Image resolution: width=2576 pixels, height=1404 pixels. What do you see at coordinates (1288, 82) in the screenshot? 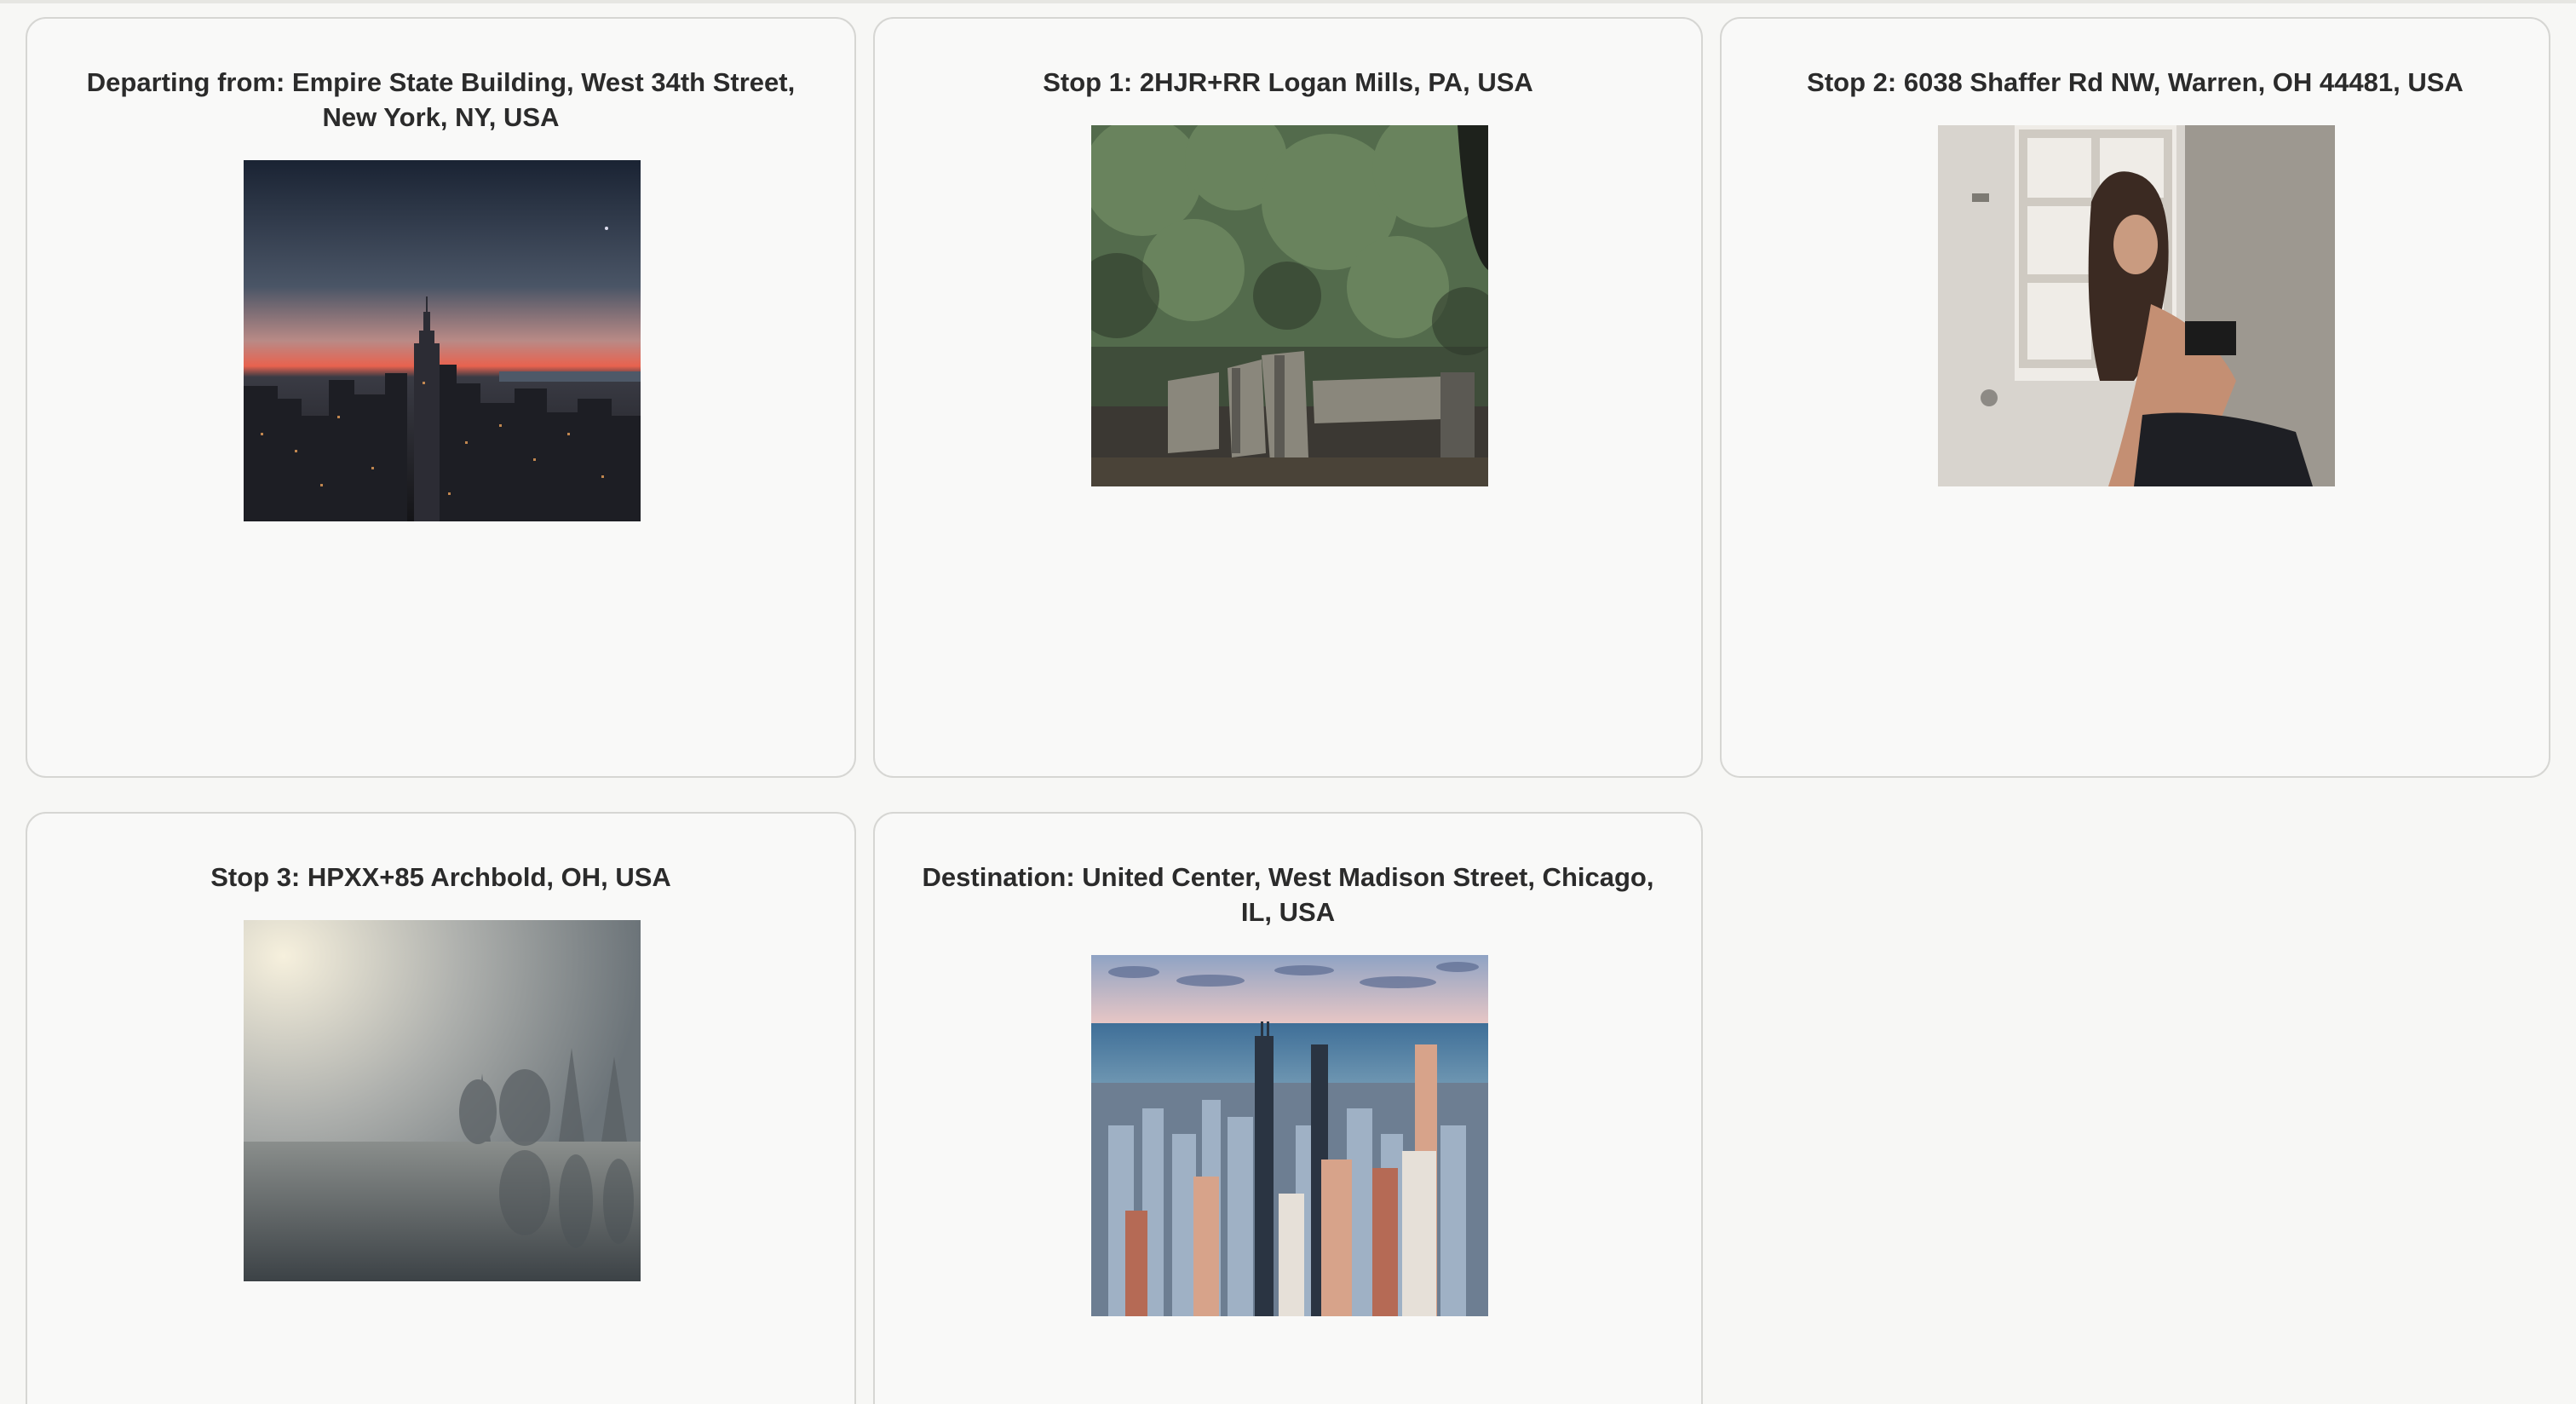
I see `stop-title: Stop 1: 2HJR+RR Logan Mills, PA, USA` at bounding box center [1288, 82].